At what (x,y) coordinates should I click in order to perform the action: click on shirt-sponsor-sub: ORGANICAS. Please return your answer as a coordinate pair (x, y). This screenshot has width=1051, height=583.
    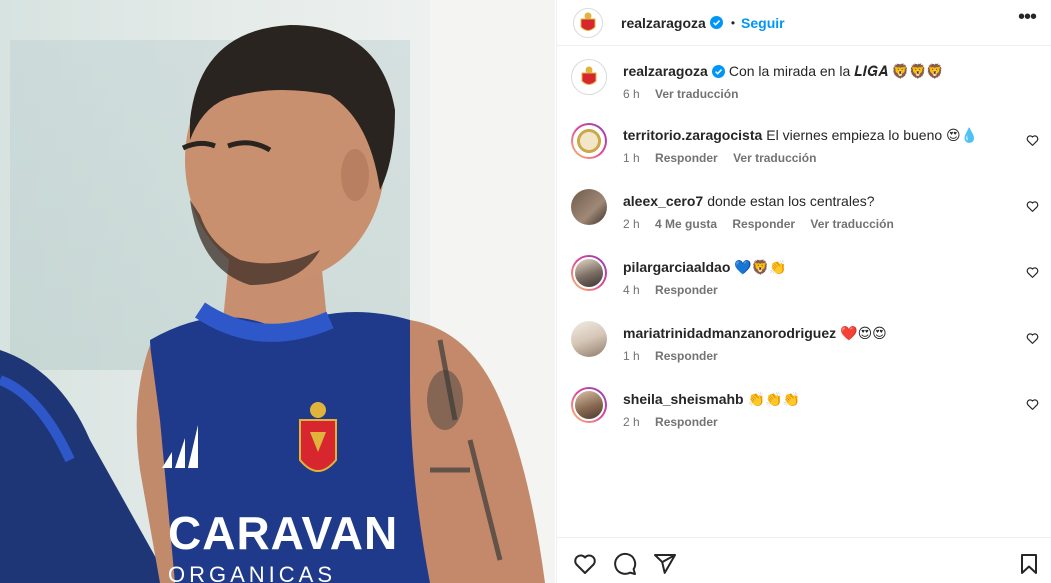
    Looking at the image, I should click on (252, 572).